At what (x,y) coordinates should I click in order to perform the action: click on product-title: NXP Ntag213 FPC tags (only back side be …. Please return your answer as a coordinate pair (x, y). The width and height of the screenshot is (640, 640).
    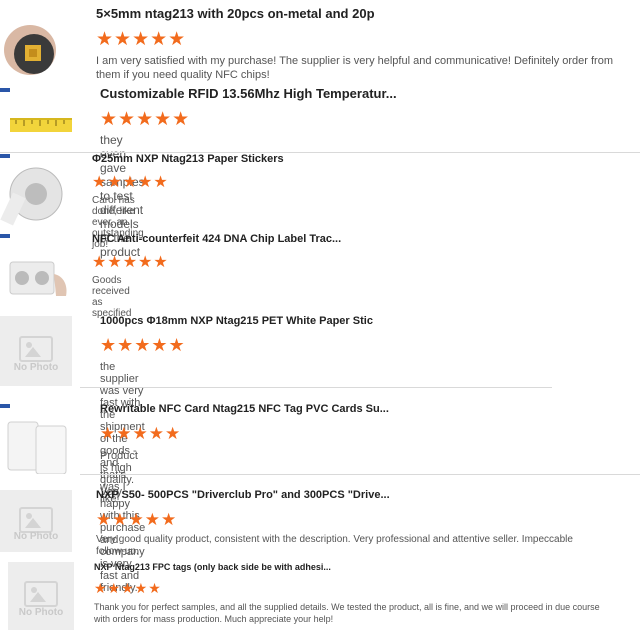
    Looking at the image, I should click on (212, 567).